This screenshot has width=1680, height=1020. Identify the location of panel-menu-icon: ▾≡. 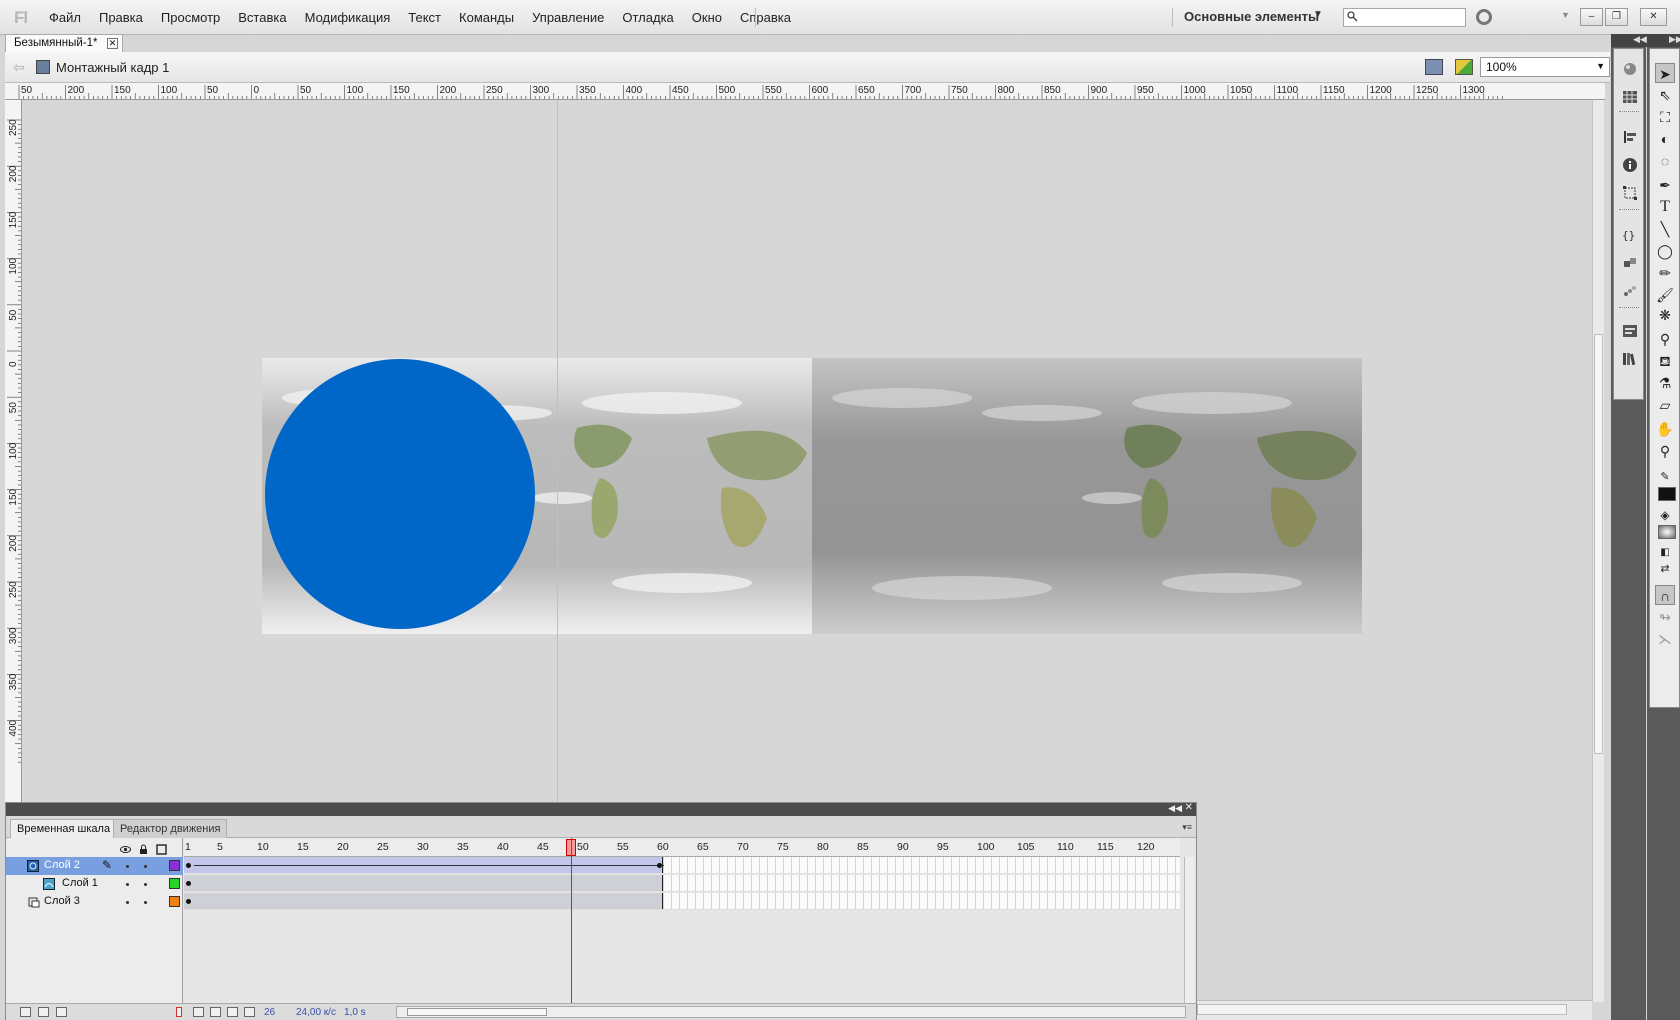
(1187, 827).